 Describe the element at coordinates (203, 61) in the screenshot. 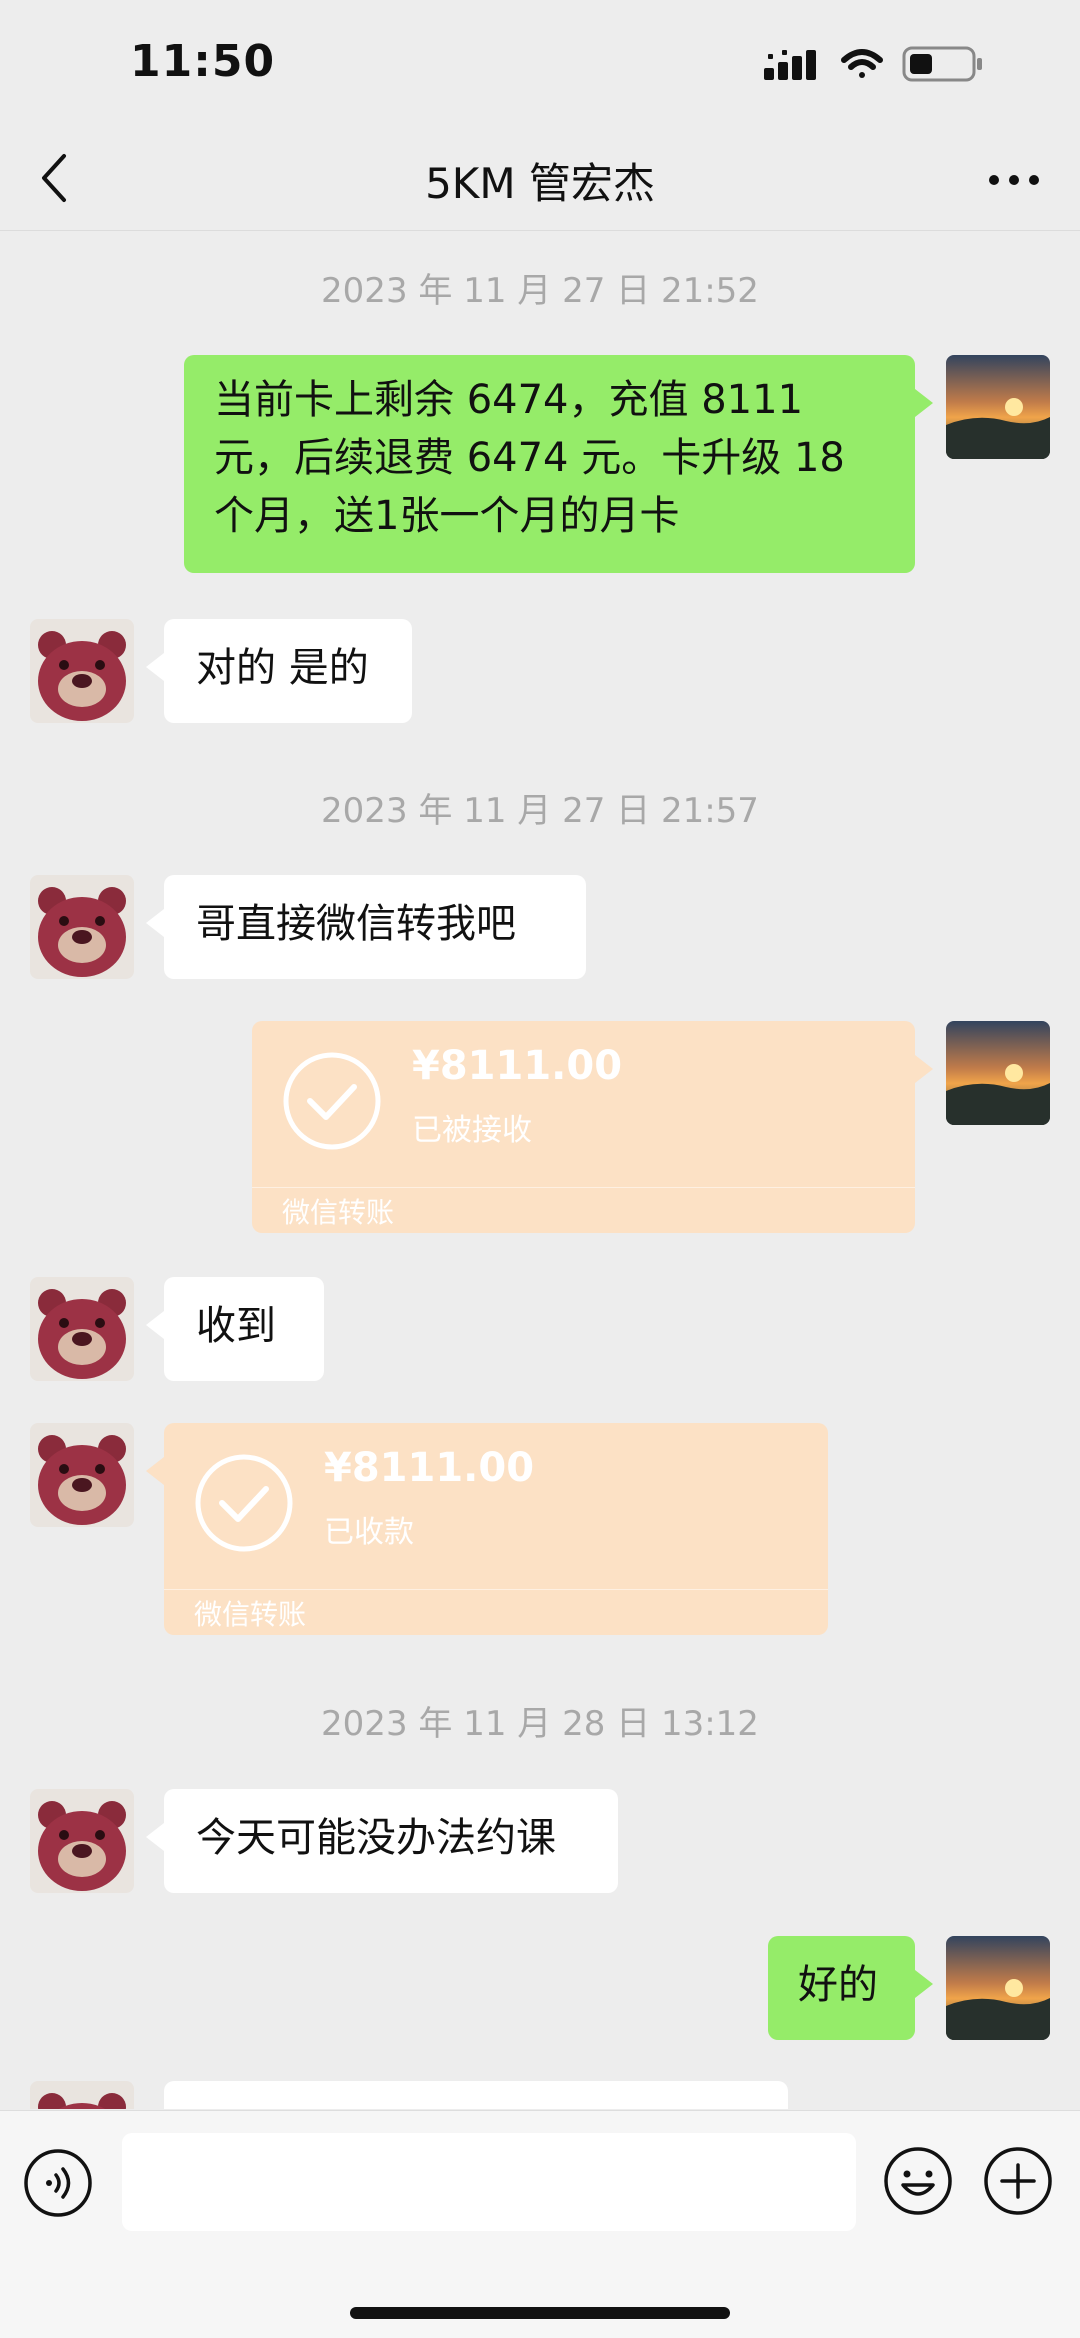

I see `status-time: 11:50` at that location.